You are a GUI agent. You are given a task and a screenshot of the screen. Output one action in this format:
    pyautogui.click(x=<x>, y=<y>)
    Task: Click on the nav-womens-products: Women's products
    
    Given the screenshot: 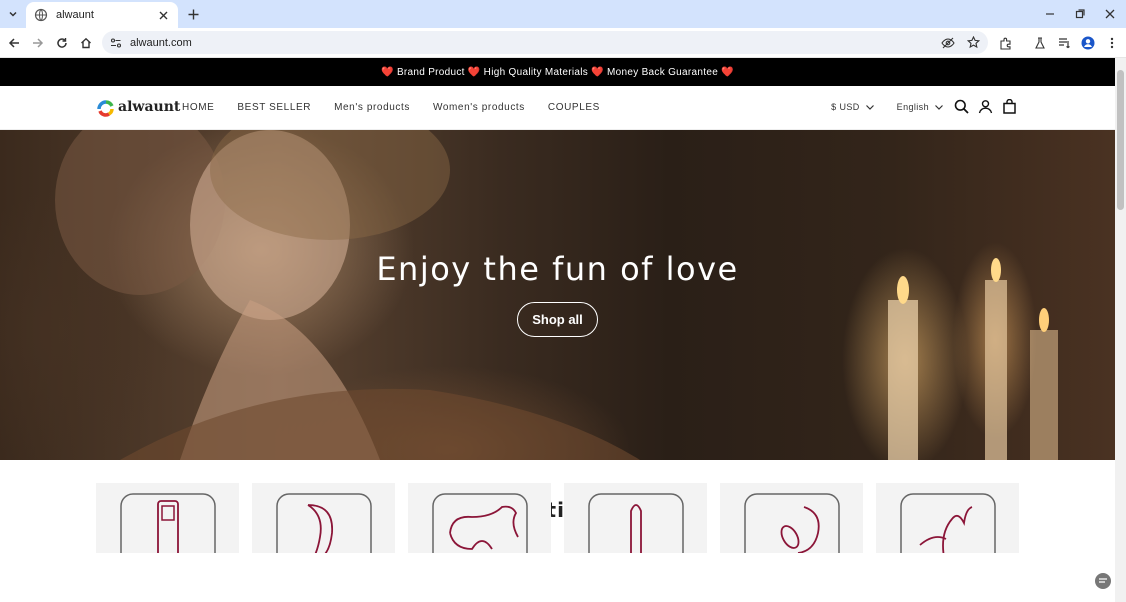 What is the action you would take?
    pyautogui.click(x=479, y=107)
    